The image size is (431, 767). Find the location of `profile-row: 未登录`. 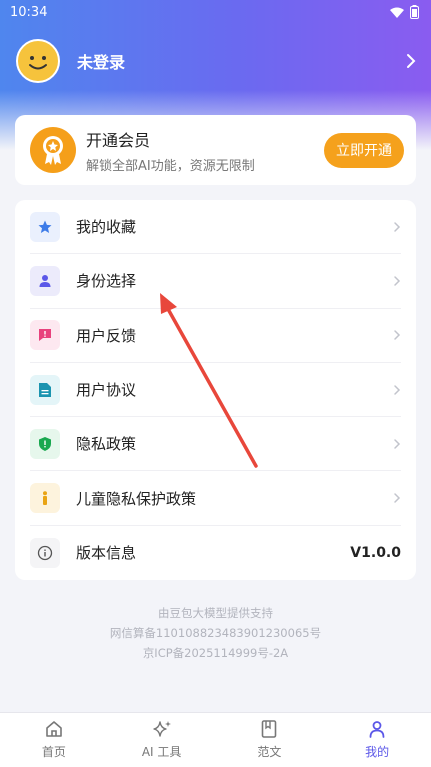

profile-row: 未登录 is located at coordinates (216, 61).